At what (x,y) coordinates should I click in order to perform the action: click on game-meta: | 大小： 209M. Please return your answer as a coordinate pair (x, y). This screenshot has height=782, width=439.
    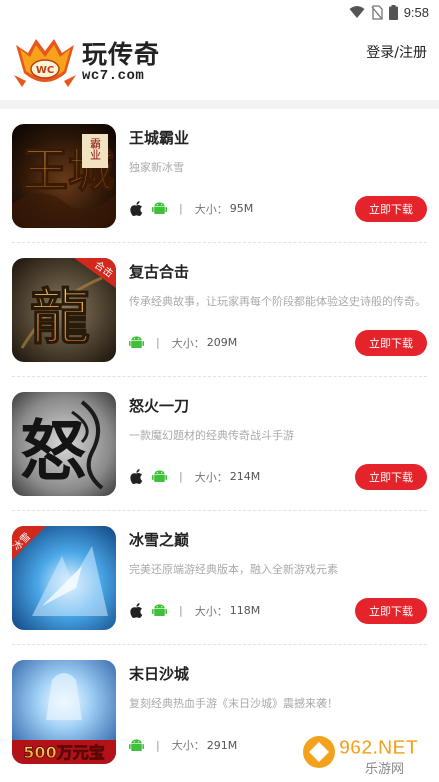
    Looking at the image, I should click on (183, 343).